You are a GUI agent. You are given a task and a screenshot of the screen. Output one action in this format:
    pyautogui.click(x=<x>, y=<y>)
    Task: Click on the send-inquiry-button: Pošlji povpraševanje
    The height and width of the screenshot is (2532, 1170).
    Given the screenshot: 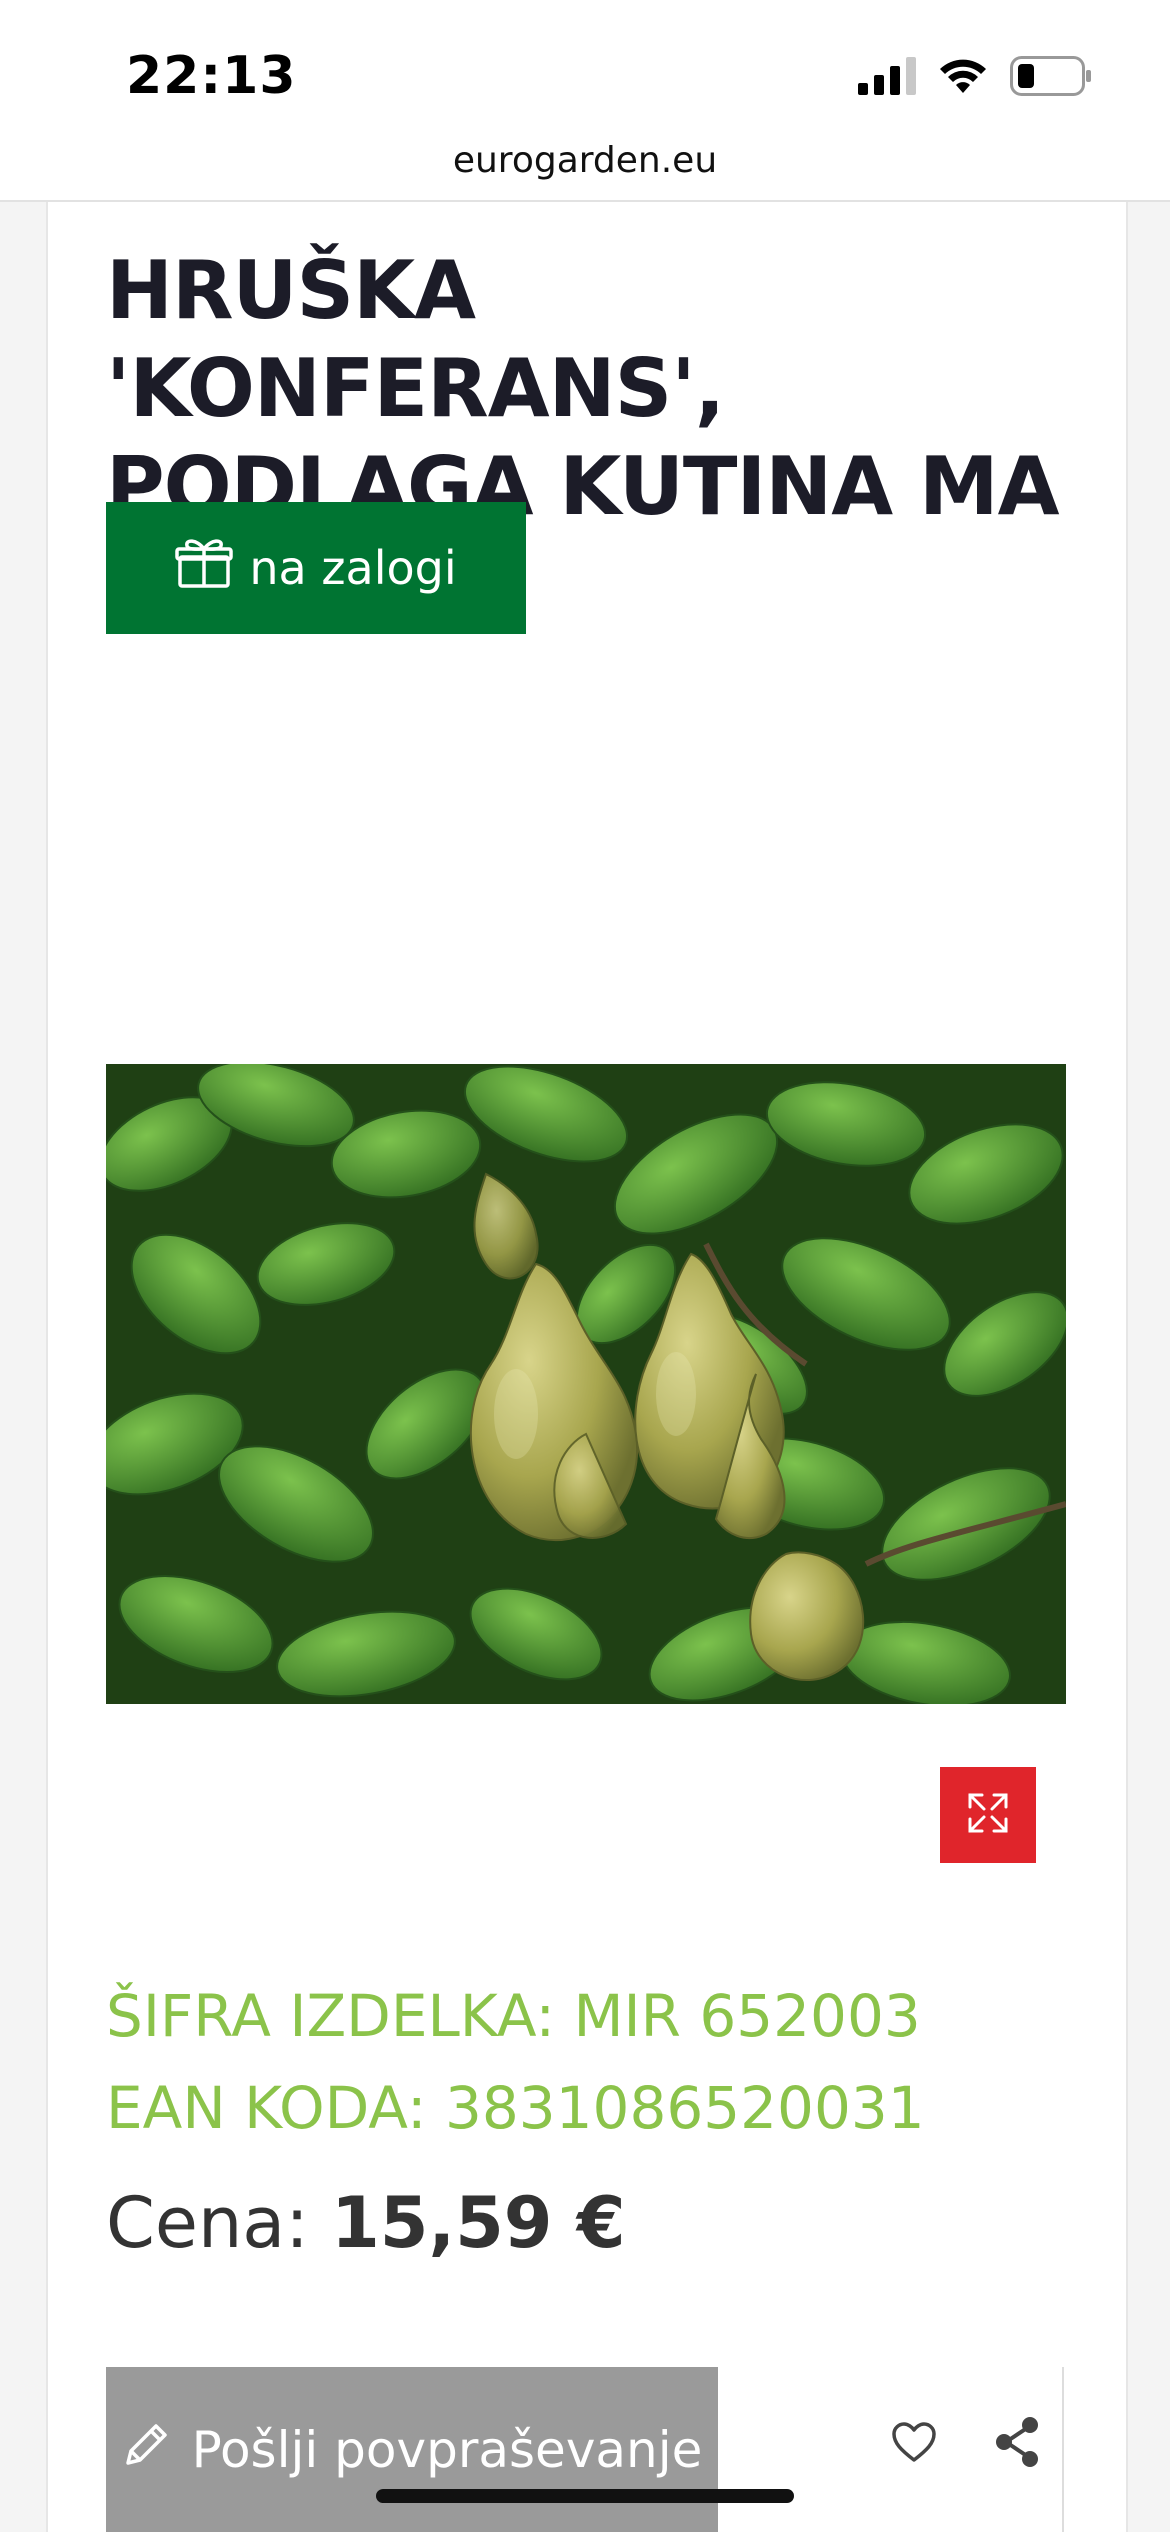 What is the action you would take?
    pyautogui.click(x=412, y=2449)
    